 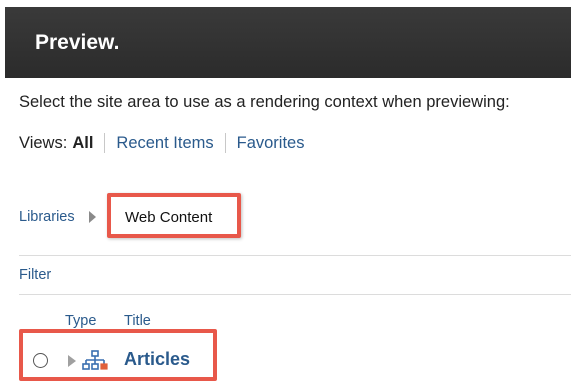 I want to click on breadcrumb-current: Web Content, so click(x=169, y=217).